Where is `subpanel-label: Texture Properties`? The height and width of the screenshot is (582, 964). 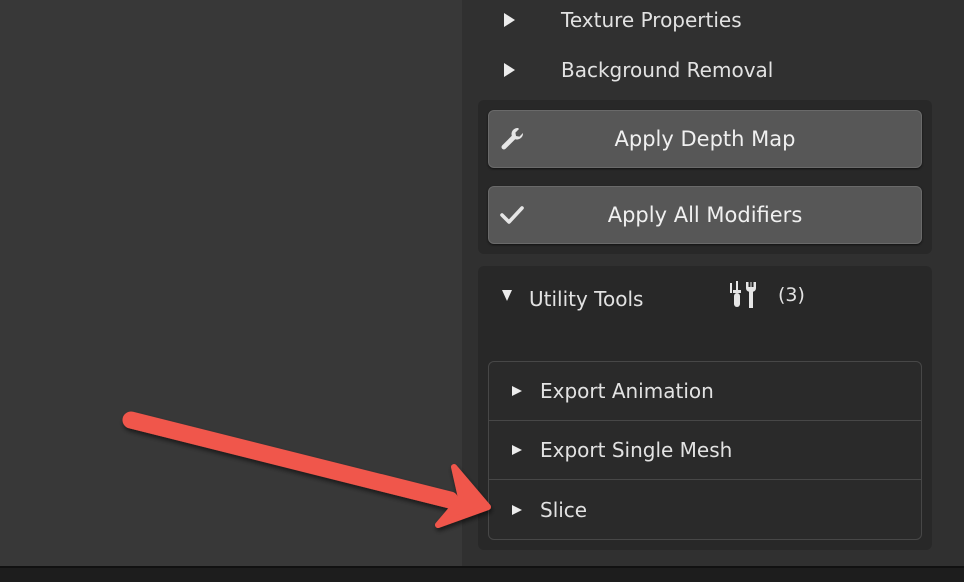 subpanel-label: Texture Properties is located at coordinates (651, 20).